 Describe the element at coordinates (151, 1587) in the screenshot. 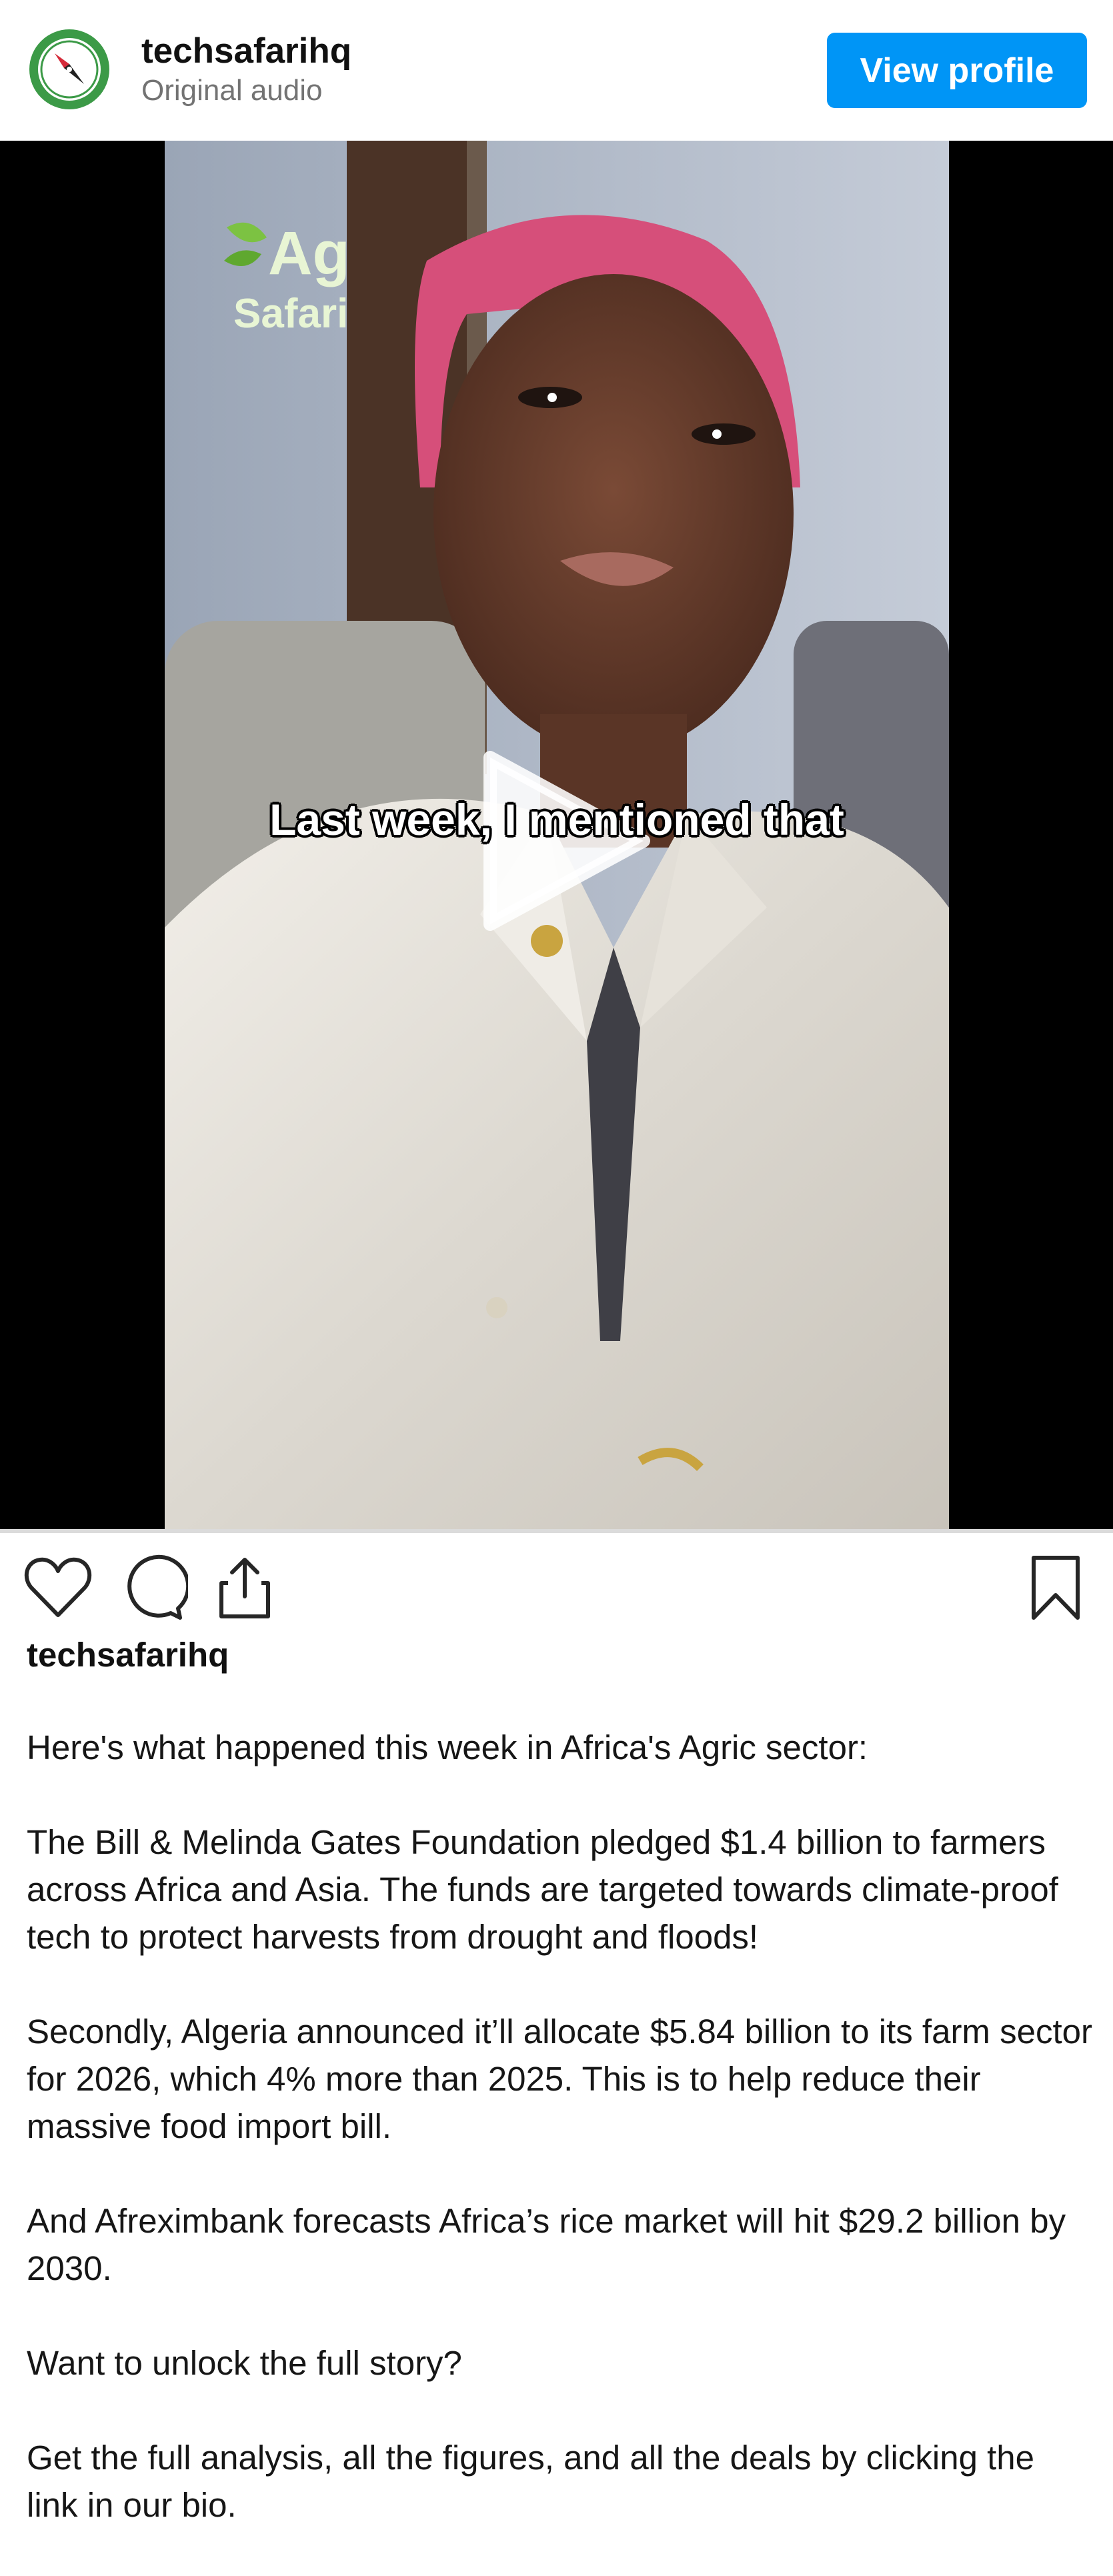

I see `comment-icon` at that location.